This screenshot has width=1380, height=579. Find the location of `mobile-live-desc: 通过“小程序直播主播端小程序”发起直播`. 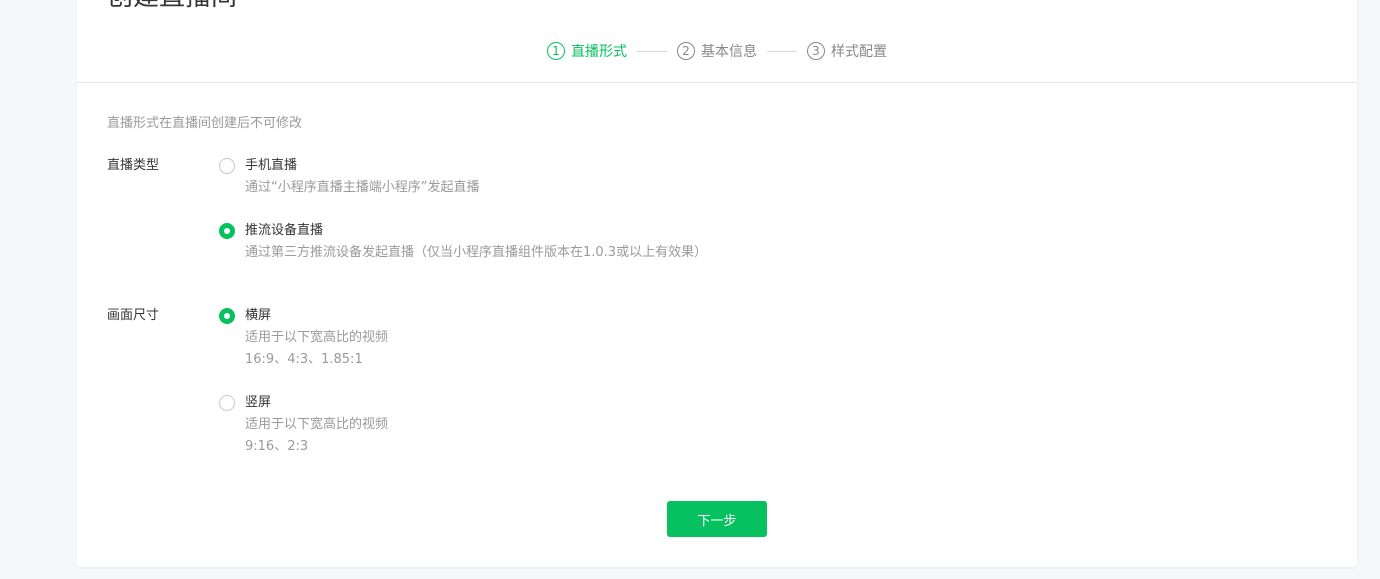

mobile-live-desc: 通过“小程序直播主播端小程序”发起直播 is located at coordinates (362, 187).